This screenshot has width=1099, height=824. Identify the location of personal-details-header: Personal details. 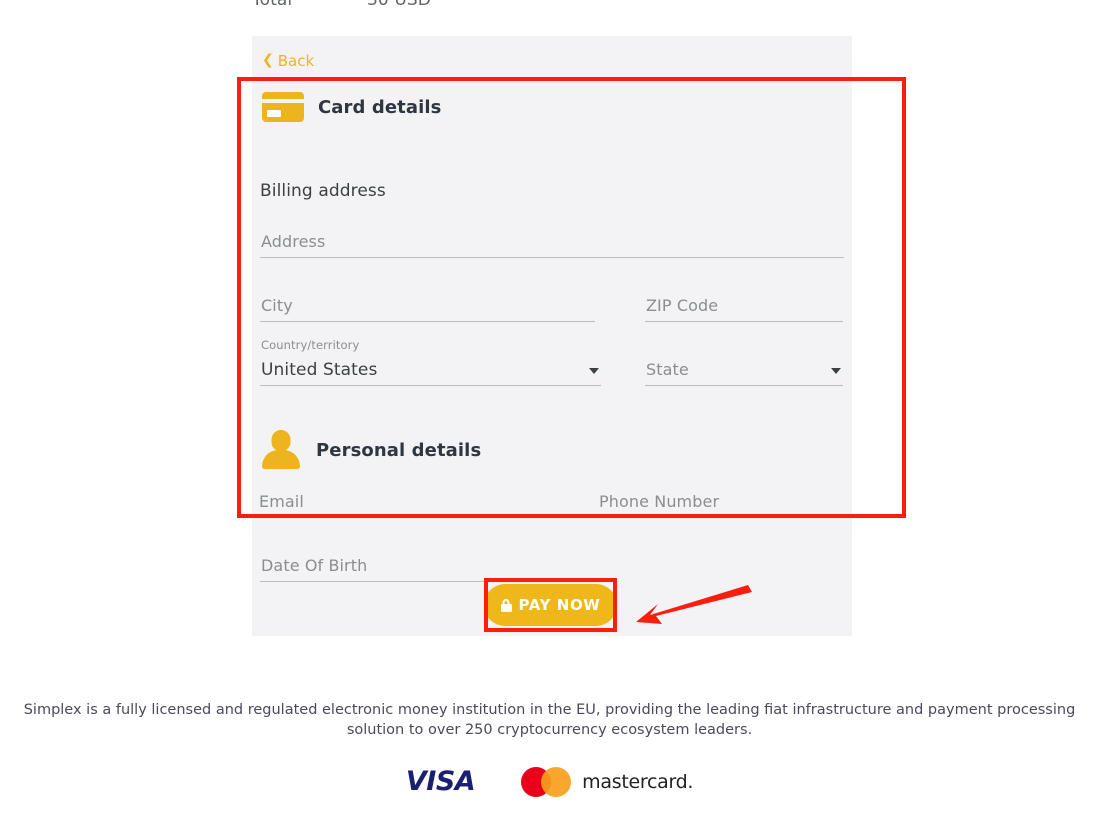
(370, 450).